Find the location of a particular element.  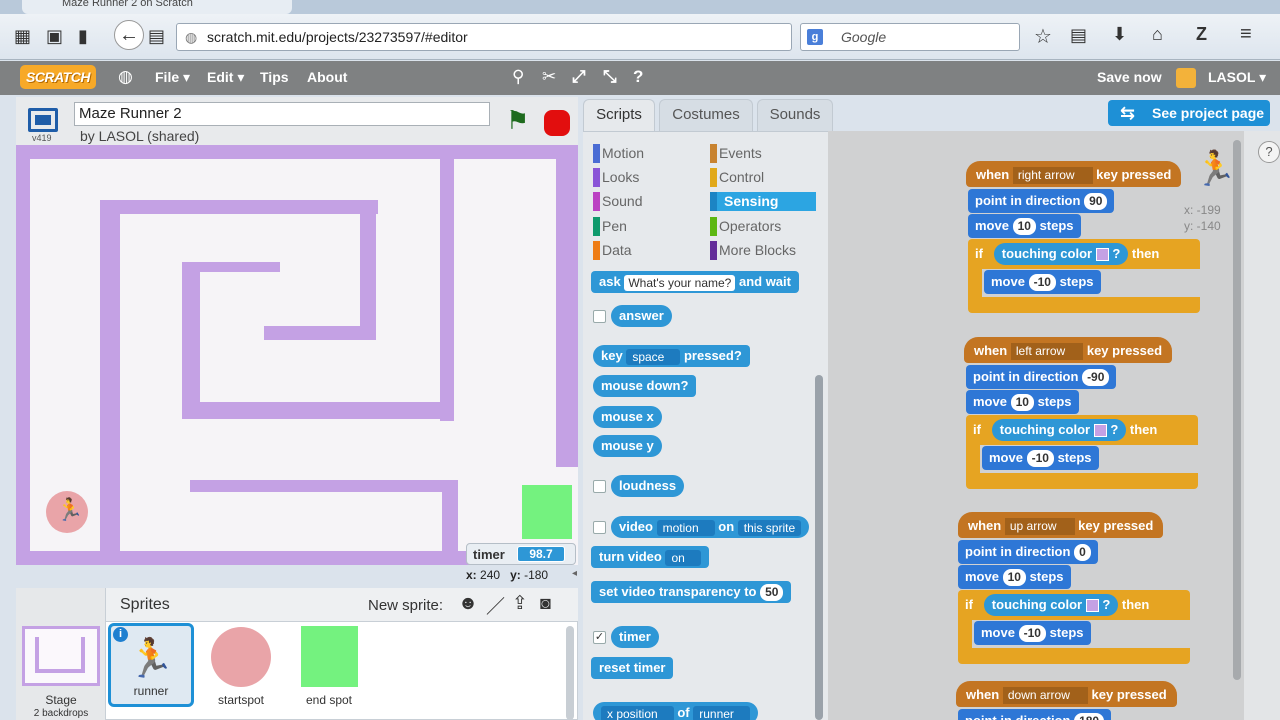

zotero-icon: Z is located at coordinates (1201, 34).